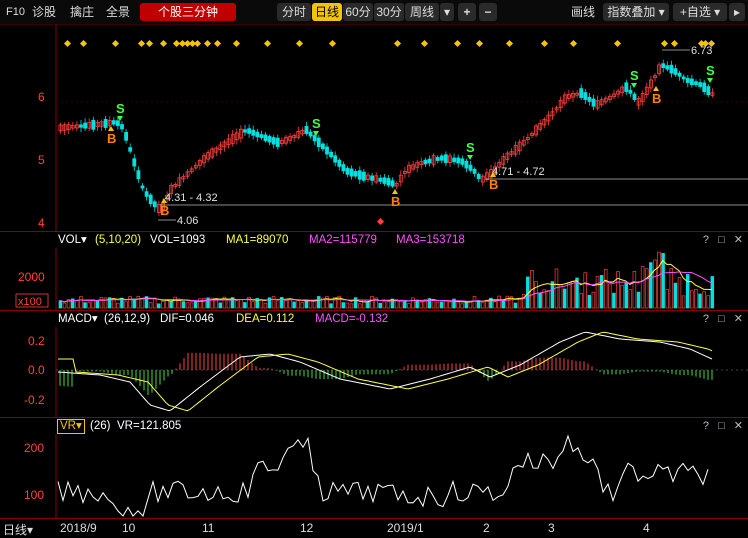  What do you see at coordinates (118, 12) in the screenshot?
I see `overview-button: 全景` at bounding box center [118, 12].